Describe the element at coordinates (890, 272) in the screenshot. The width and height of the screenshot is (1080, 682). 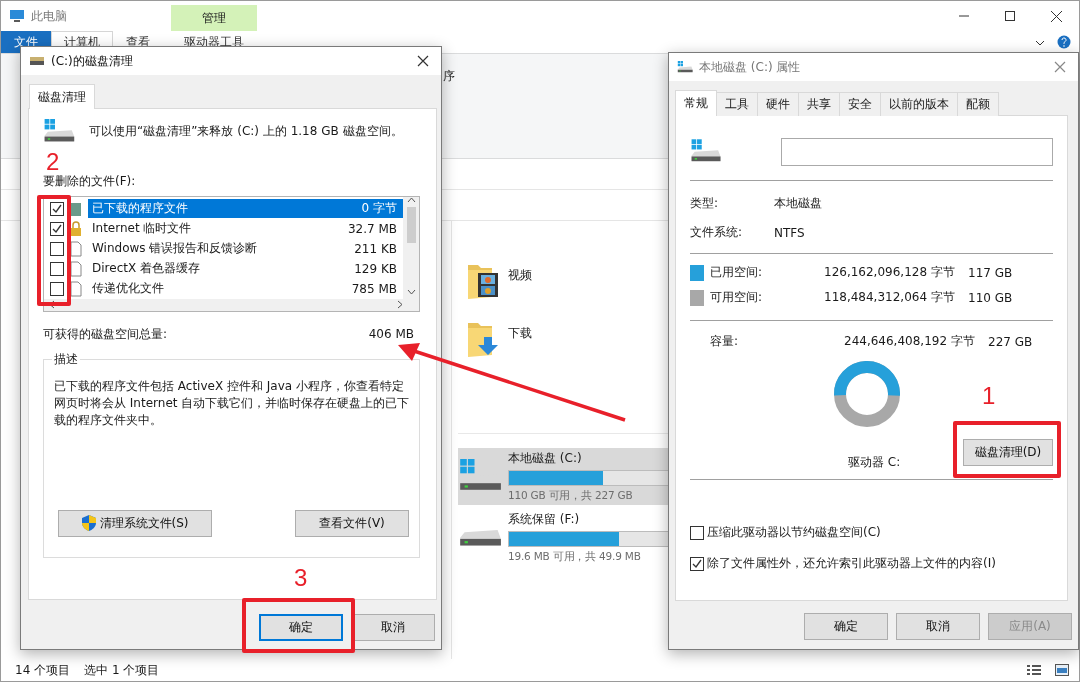
I see `field-value: 126,162,096,128 字节` at that location.